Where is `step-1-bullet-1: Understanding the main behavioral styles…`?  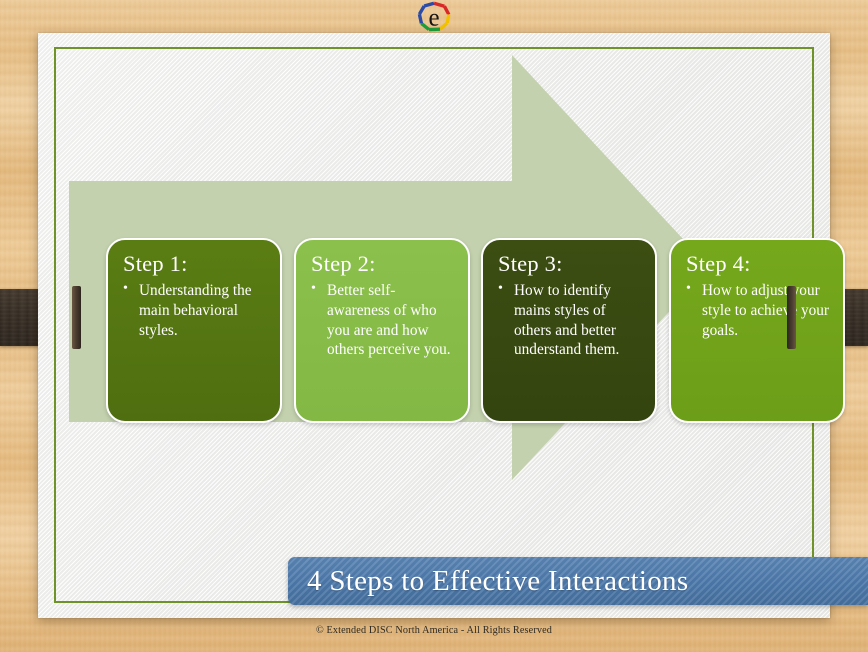 step-1-bullet-1: Understanding the main behavioral styles… is located at coordinates (195, 310).